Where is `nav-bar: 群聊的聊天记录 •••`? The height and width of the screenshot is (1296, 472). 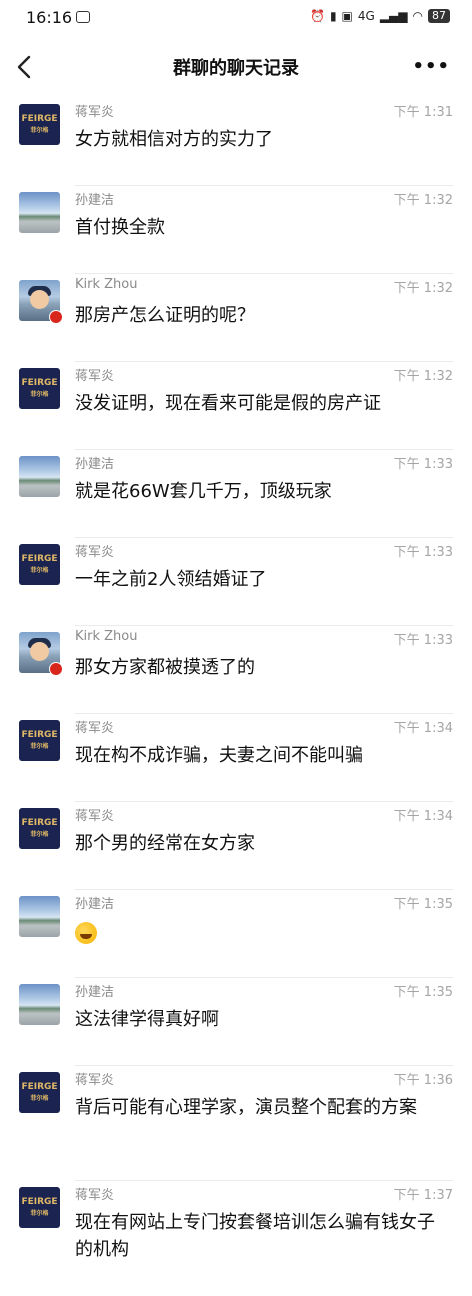 nav-bar: 群聊的聊天记录 ••• is located at coordinates (236, 67).